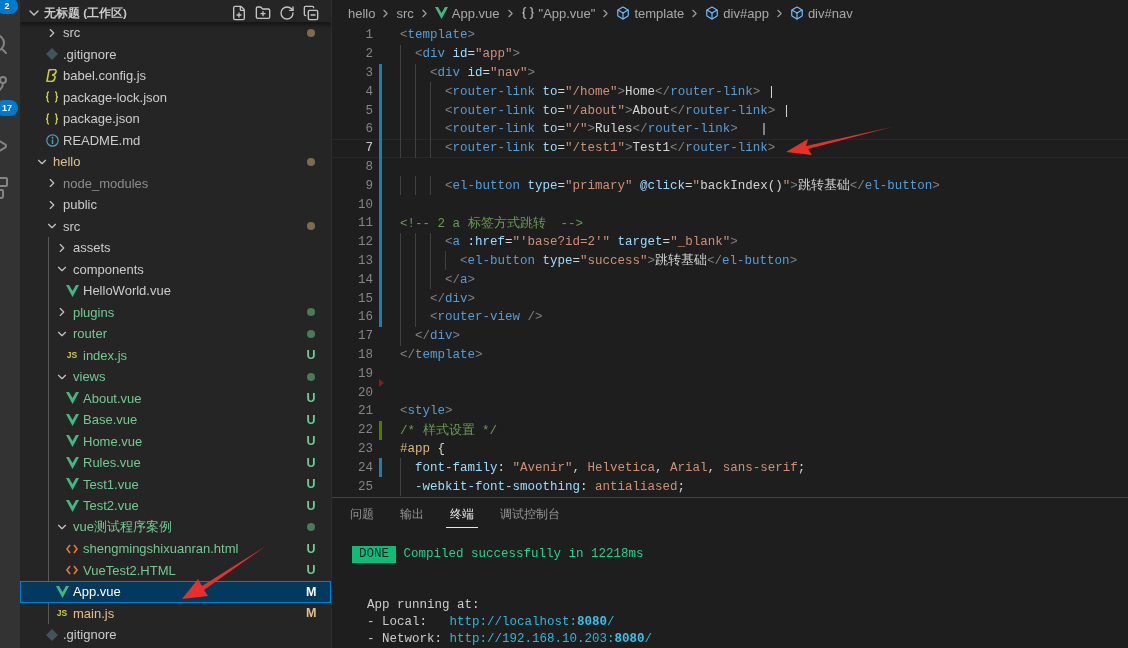 This screenshot has width=1128, height=648. What do you see at coordinates (569, 242) in the screenshot?
I see `code-line: <a :href="'base?id=2'" target="_blank">` at bounding box center [569, 242].